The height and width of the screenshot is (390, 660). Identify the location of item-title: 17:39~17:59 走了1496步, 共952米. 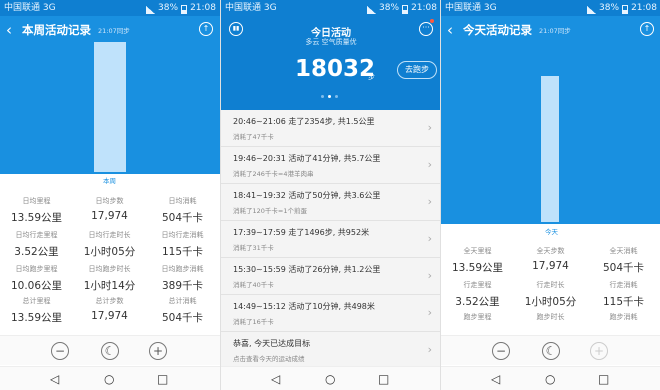
(301, 232).